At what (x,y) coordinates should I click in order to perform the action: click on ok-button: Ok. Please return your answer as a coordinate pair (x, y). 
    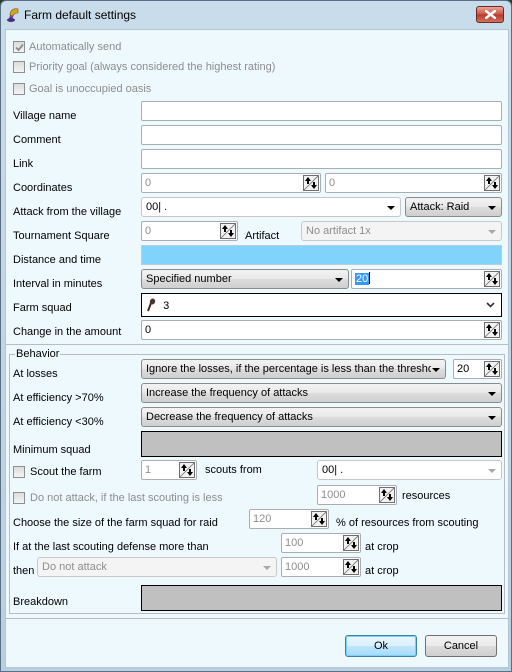
    Looking at the image, I should click on (381, 646).